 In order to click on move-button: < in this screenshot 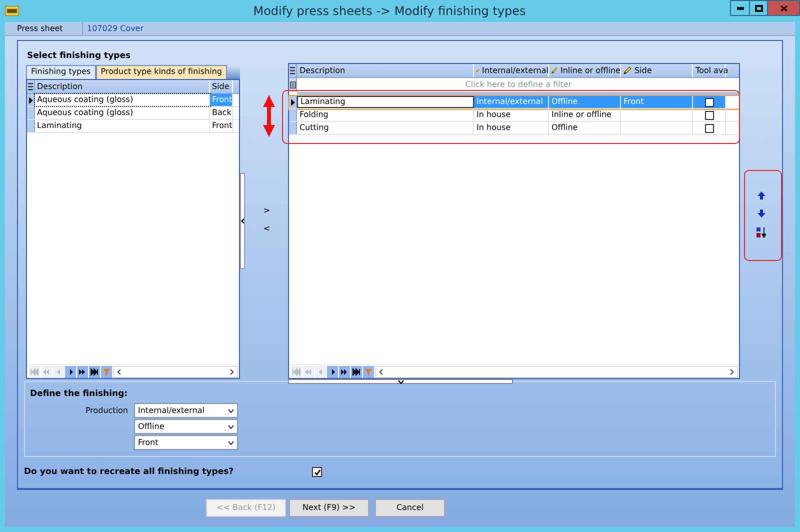, I will do `click(266, 229)`.